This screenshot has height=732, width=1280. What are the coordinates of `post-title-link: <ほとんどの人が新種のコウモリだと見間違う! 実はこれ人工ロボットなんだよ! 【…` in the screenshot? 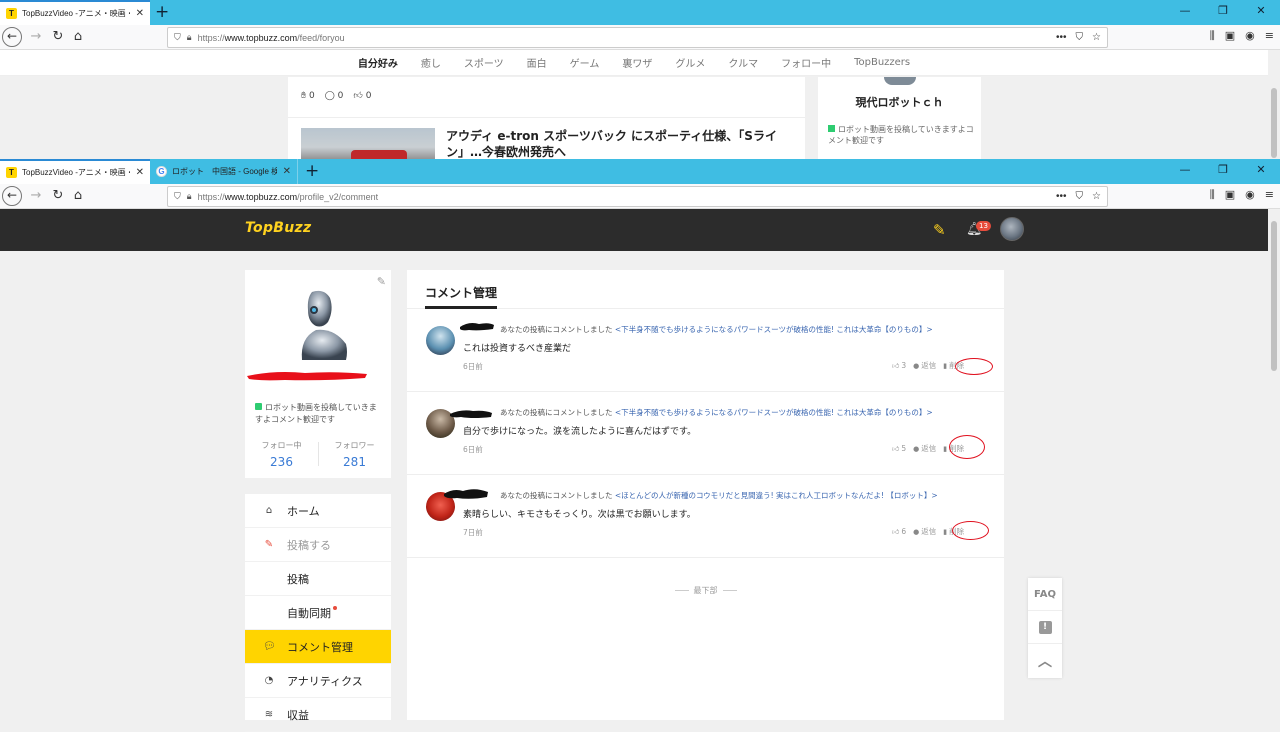 It's located at (776, 495).